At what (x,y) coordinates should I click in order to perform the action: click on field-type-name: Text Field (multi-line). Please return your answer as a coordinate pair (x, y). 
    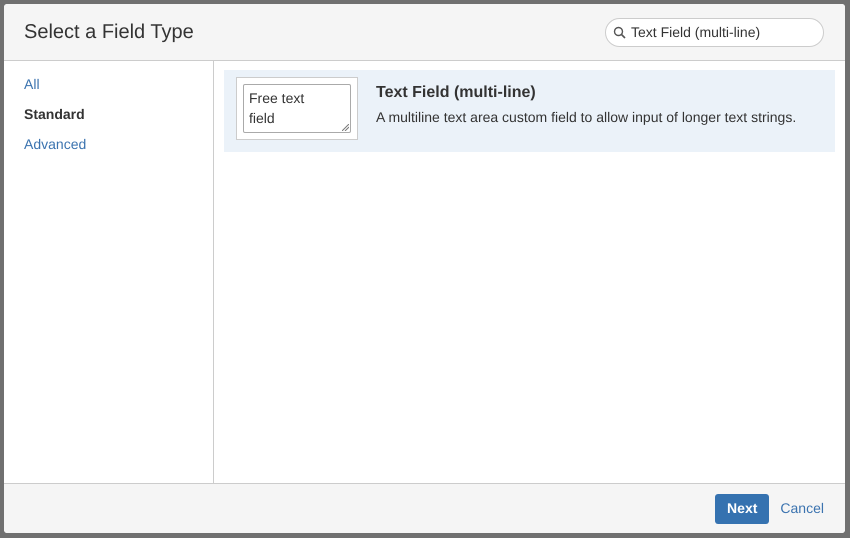
    Looking at the image, I should click on (456, 93).